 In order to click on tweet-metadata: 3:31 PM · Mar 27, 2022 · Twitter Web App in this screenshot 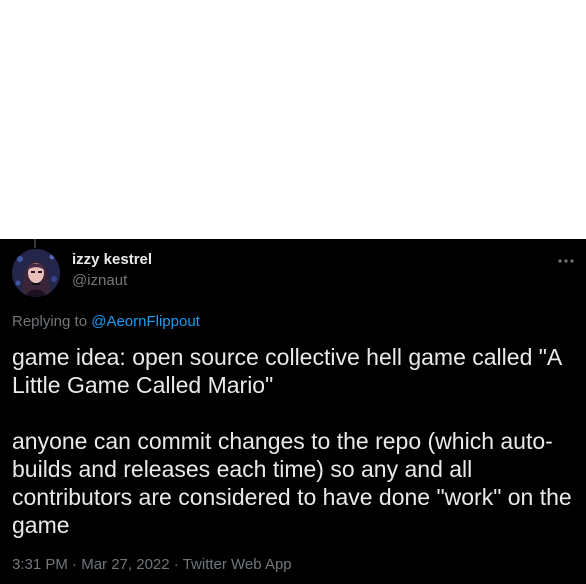, I will do `click(152, 564)`.